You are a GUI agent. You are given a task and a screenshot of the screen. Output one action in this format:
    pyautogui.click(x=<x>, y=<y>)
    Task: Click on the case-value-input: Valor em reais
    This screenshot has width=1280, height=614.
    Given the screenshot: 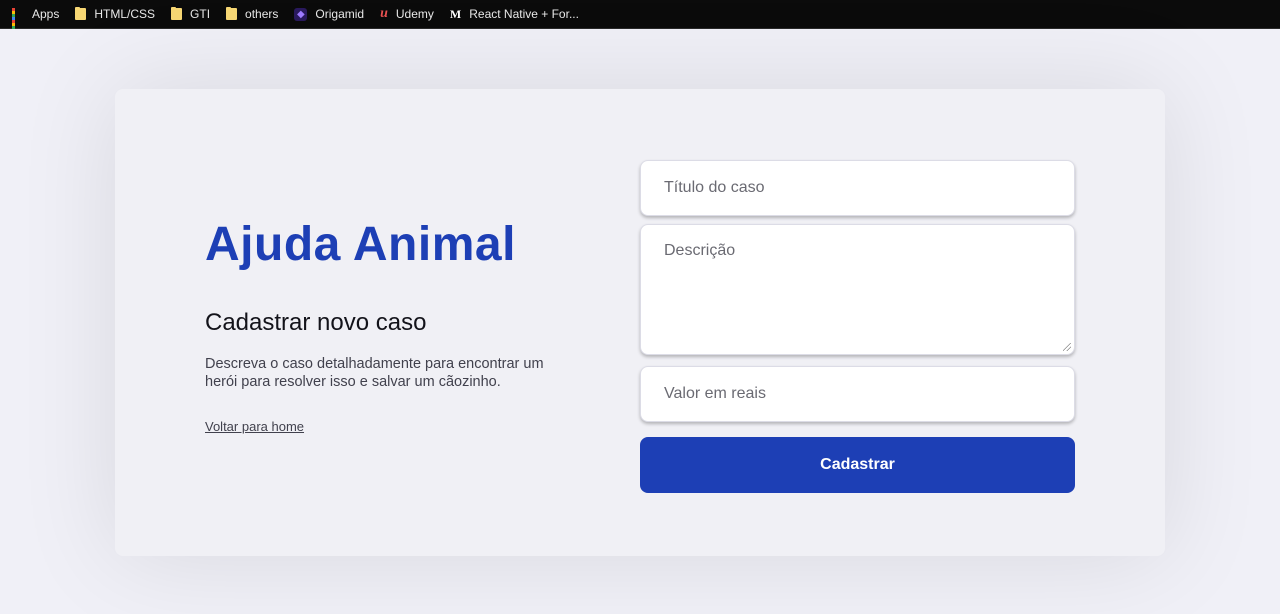 What is the action you would take?
    pyautogui.click(x=857, y=394)
    